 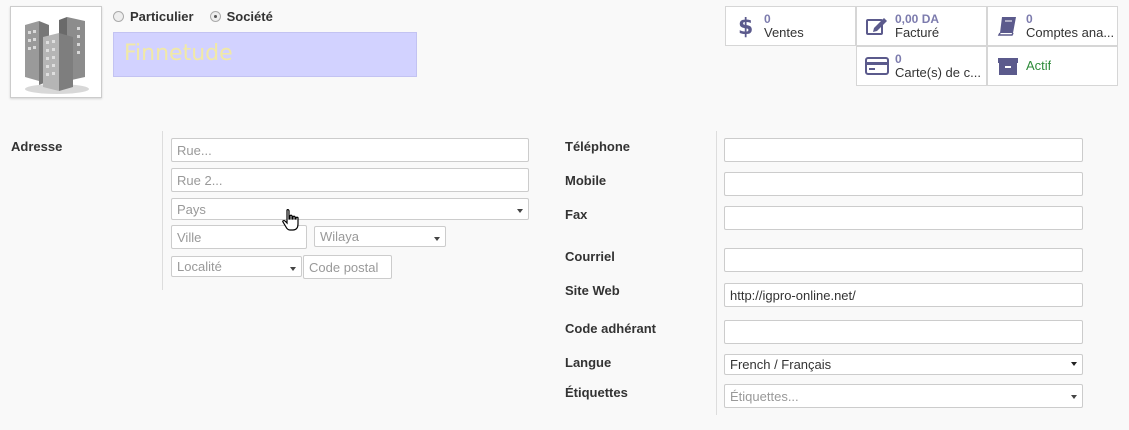 What do you see at coordinates (290, 219) in the screenshot?
I see `hand-cursor-icon` at bounding box center [290, 219].